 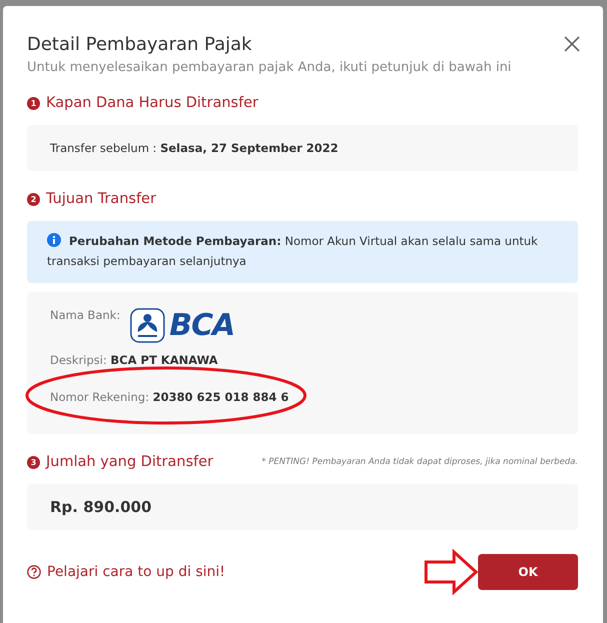 I want to click on bank-label: Nama Bank:, so click(x=85, y=315).